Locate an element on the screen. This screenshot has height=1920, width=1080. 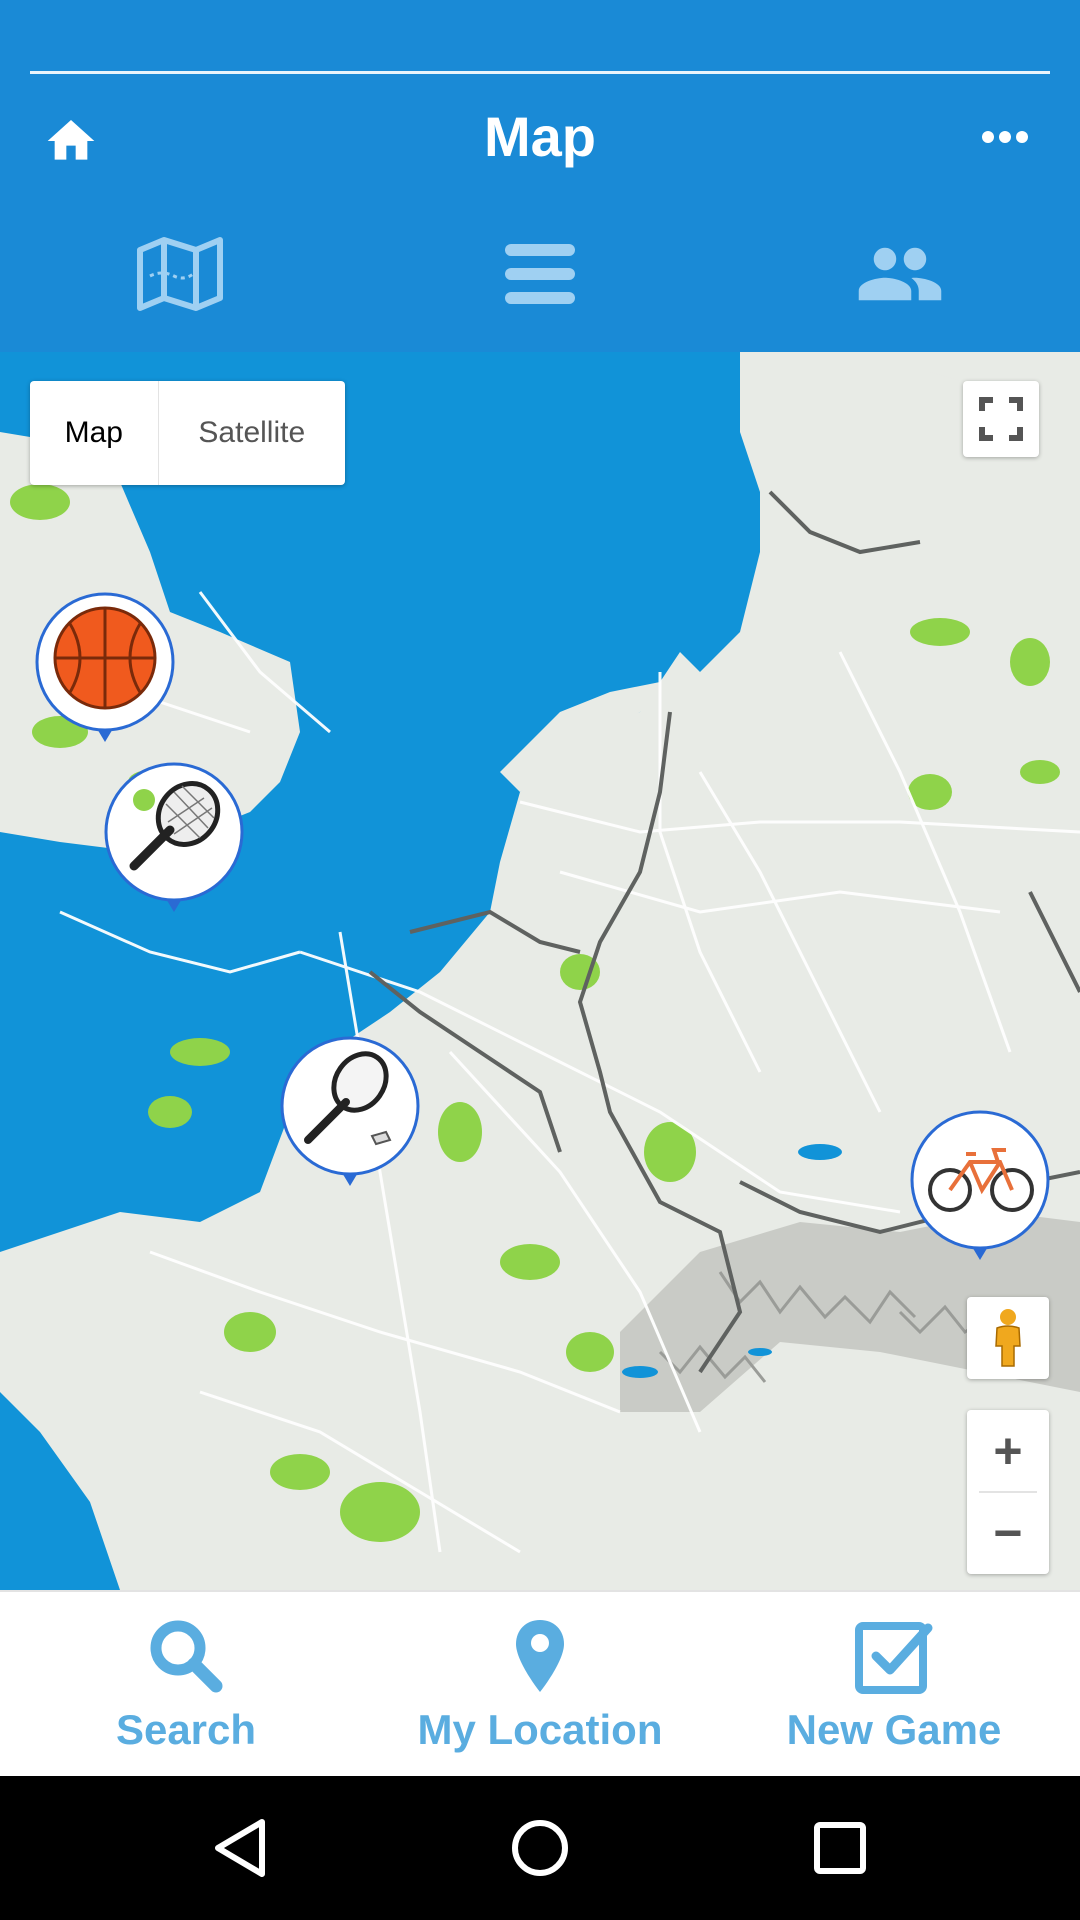
fullscreen-icon is located at coordinates (1001, 419).